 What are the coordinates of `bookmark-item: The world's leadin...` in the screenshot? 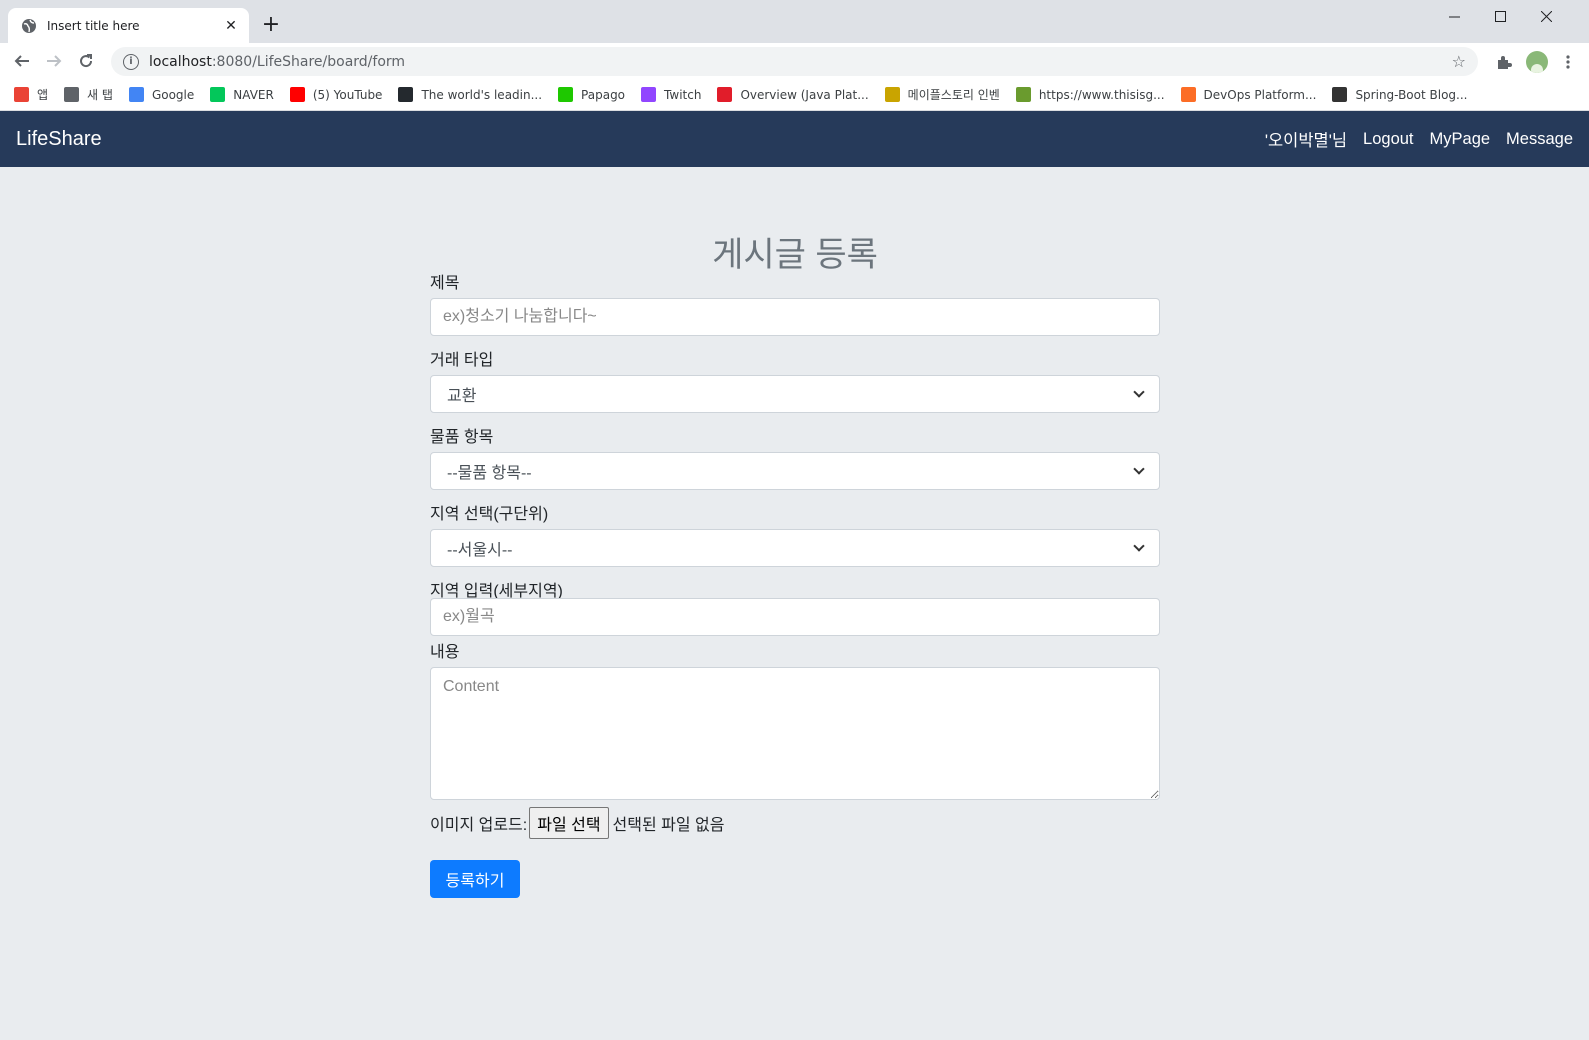 It's located at (470, 94).